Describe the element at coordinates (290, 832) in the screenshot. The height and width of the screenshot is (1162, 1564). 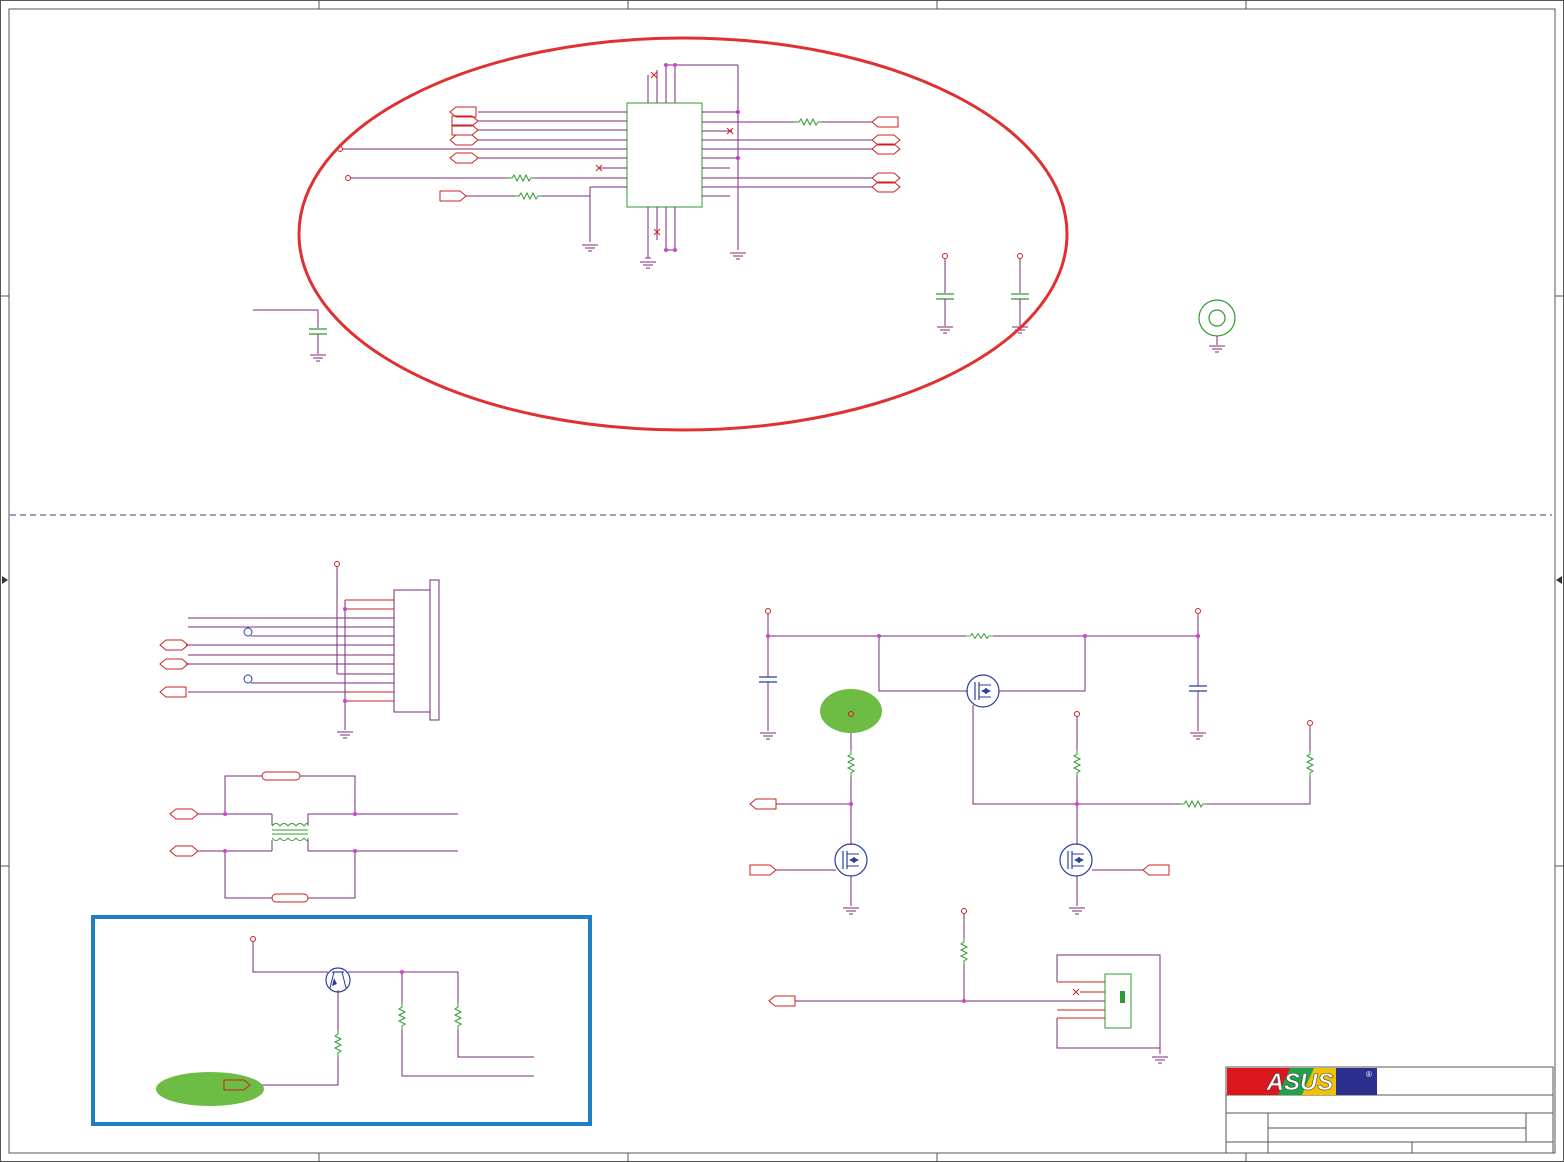
I see `transformer-icon` at that location.